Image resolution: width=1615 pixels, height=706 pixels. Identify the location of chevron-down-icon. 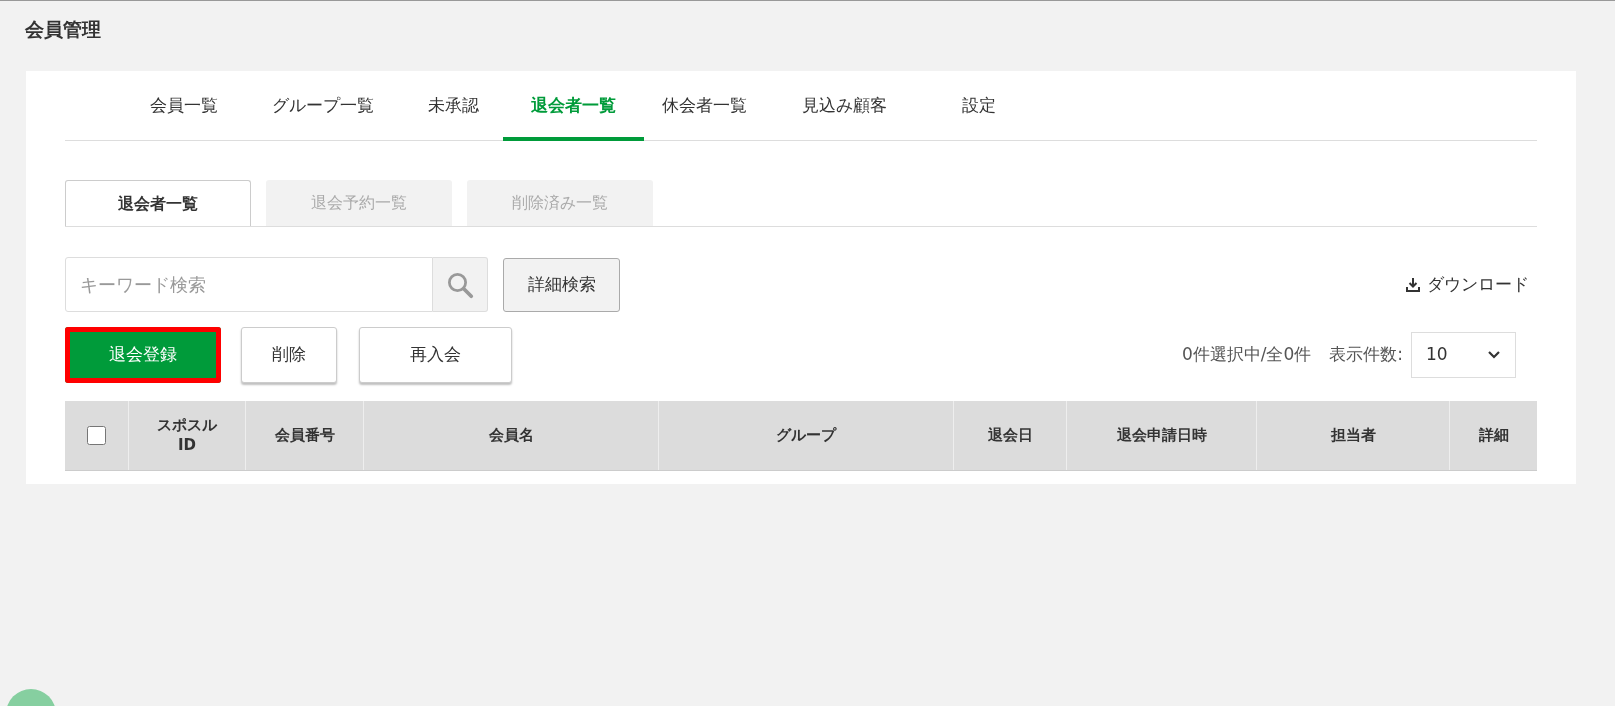
(1494, 355).